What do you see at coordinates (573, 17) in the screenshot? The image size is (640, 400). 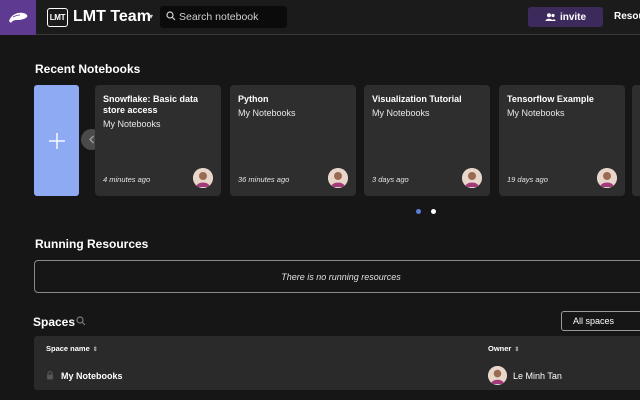 I see `invite-label: invite` at bounding box center [573, 17].